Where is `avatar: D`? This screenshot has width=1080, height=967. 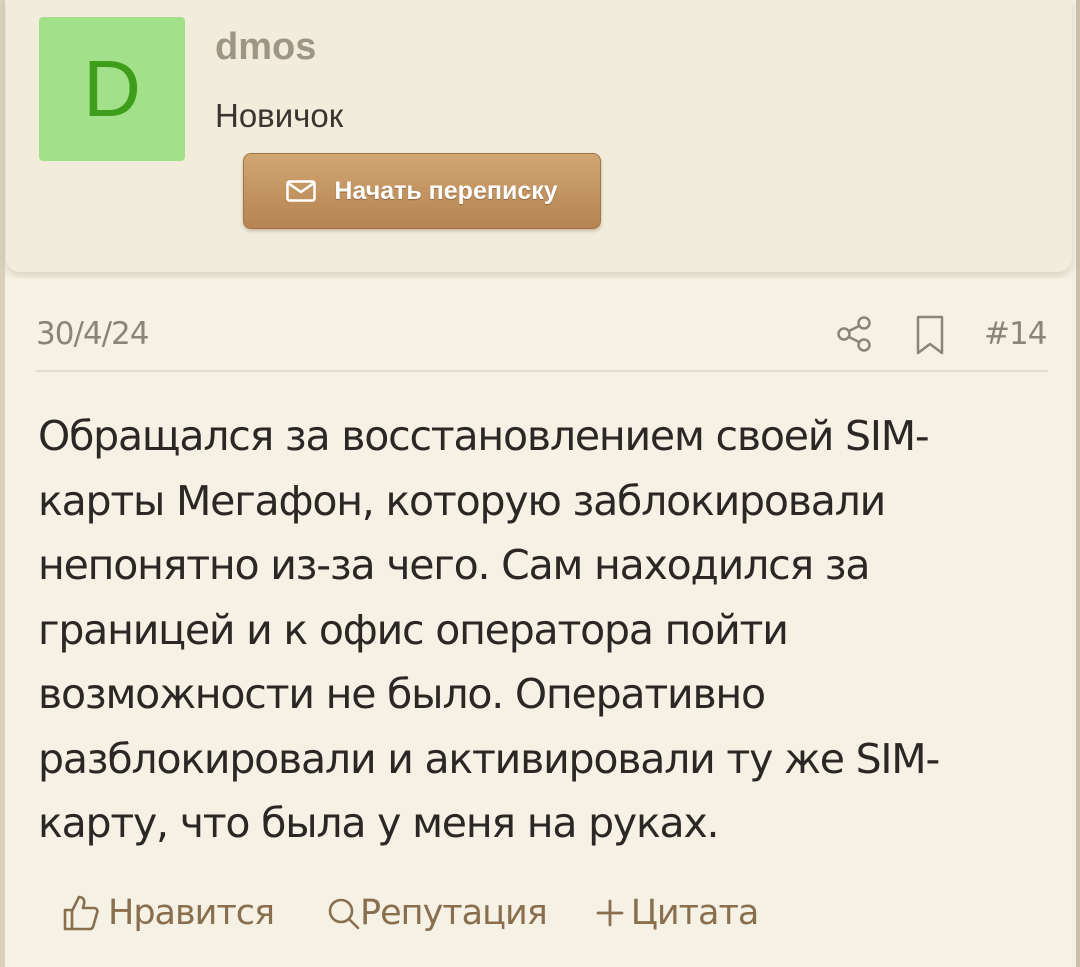 avatar: D is located at coordinates (112, 89).